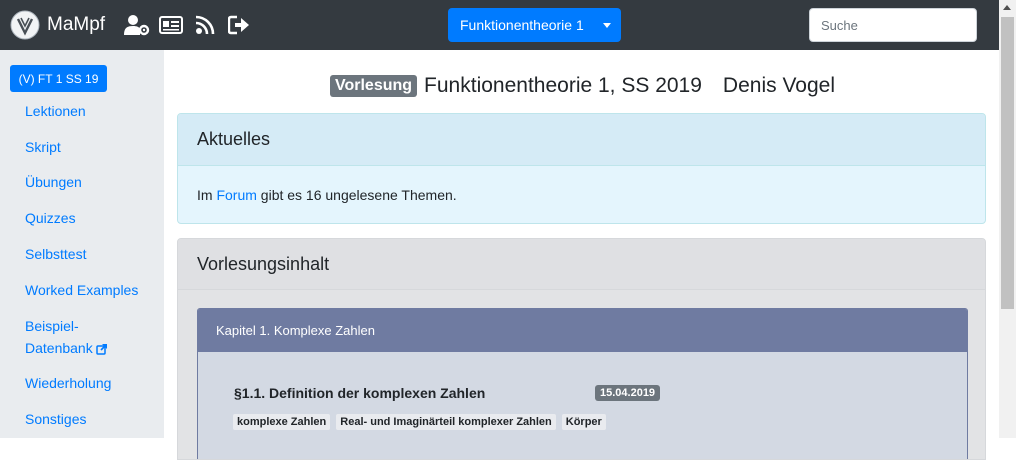 The height and width of the screenshot is (460, 1016). I want to click on sidebar-item-uebungen: Übungen, so click(53, 182).